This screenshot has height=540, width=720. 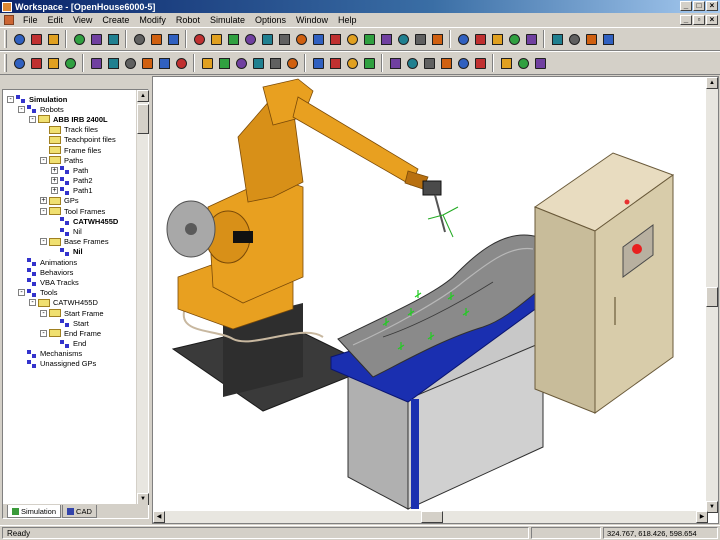 I want to click on tree-item: Animations, so click(x=70, y=262).